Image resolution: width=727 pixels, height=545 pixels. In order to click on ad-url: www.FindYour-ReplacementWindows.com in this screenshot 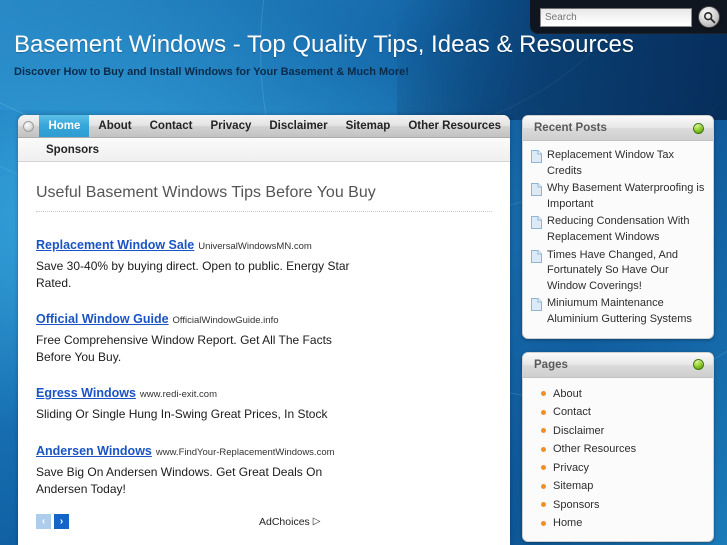, I will do `click(245, 452)`.